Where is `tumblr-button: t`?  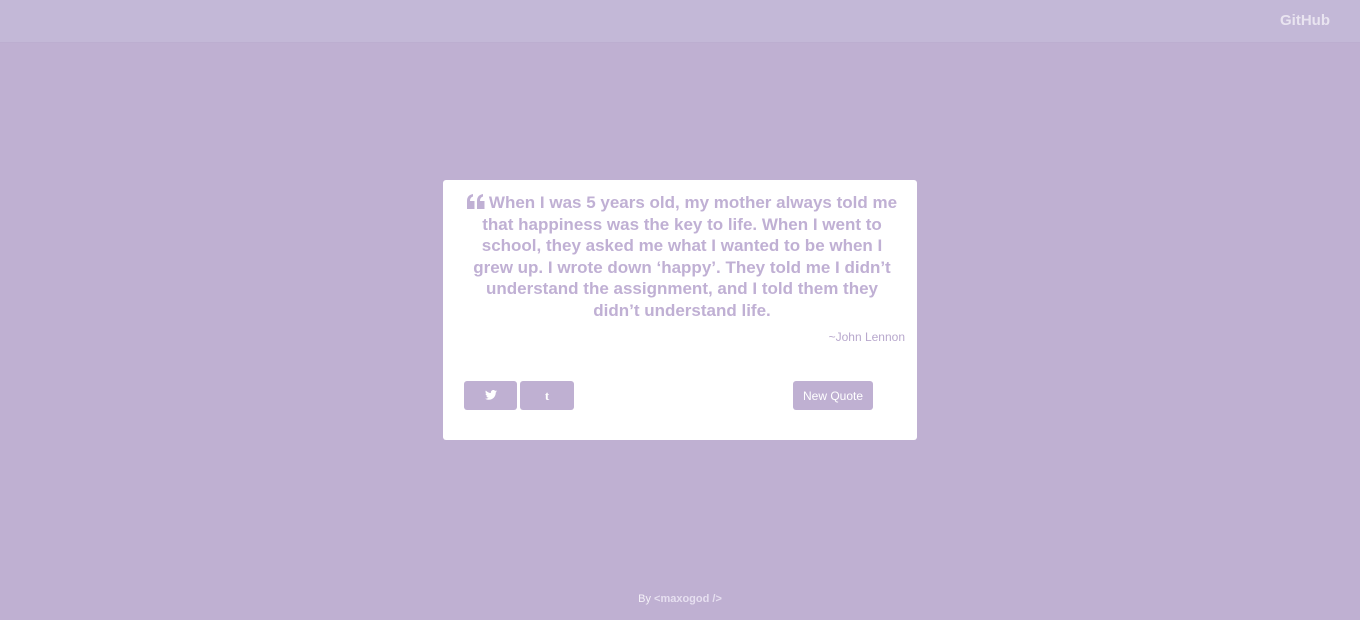 tumblr-button: t is located at coordinates (547, 395).